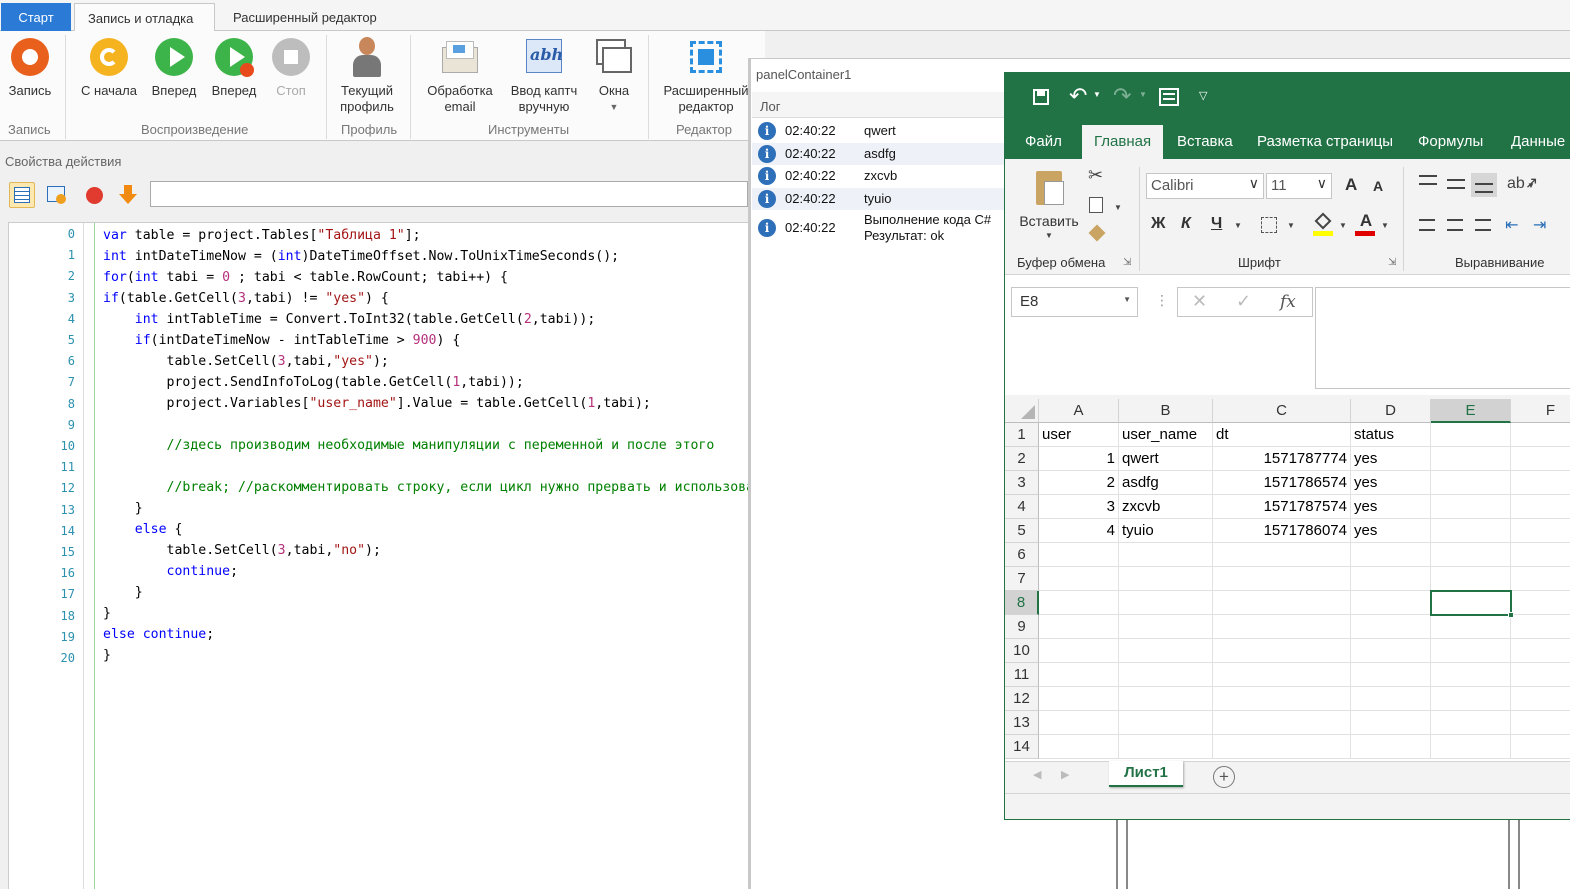  I want to click on align-bottom-icon, so click(1484, 185).